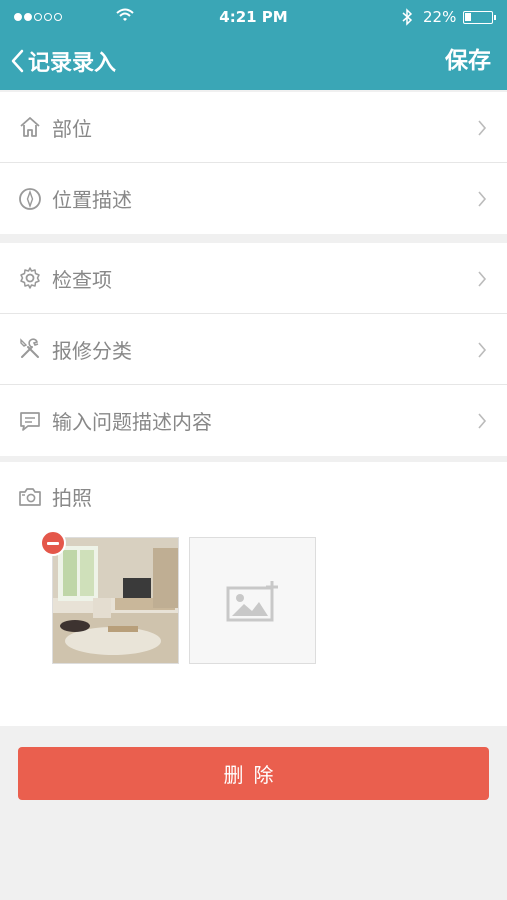 The width and height of the screenshot is (507, 900). What do you see at coordinates (30, 199) in the screenshot?
I see `compass-icon` at bounding box center [30, 199].